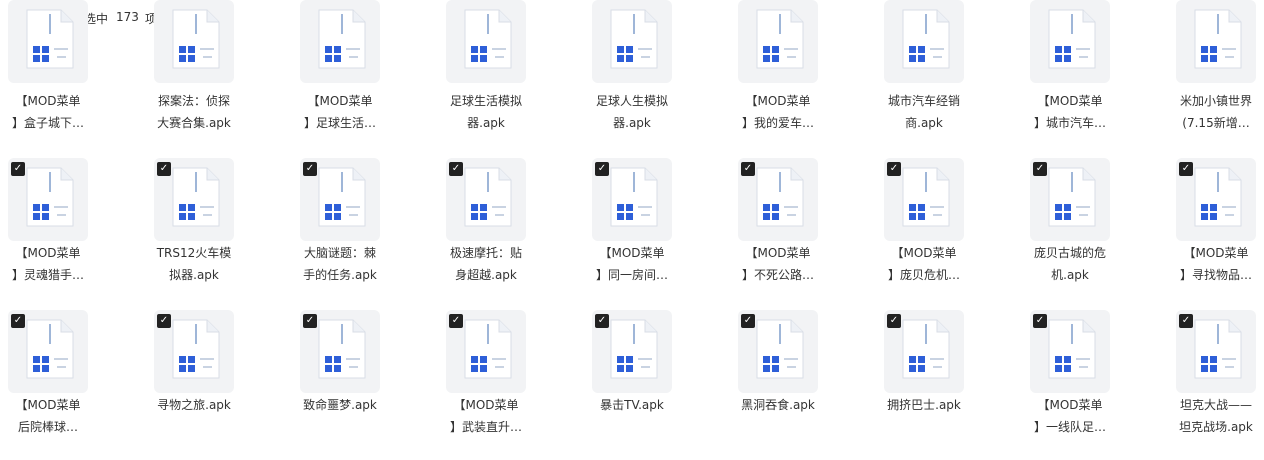  What do you see at coordinates (1069, 253) in the screenshot?
I see `file-name-line-1: 庞贝古城的危` at bounding box center [1069, 253].